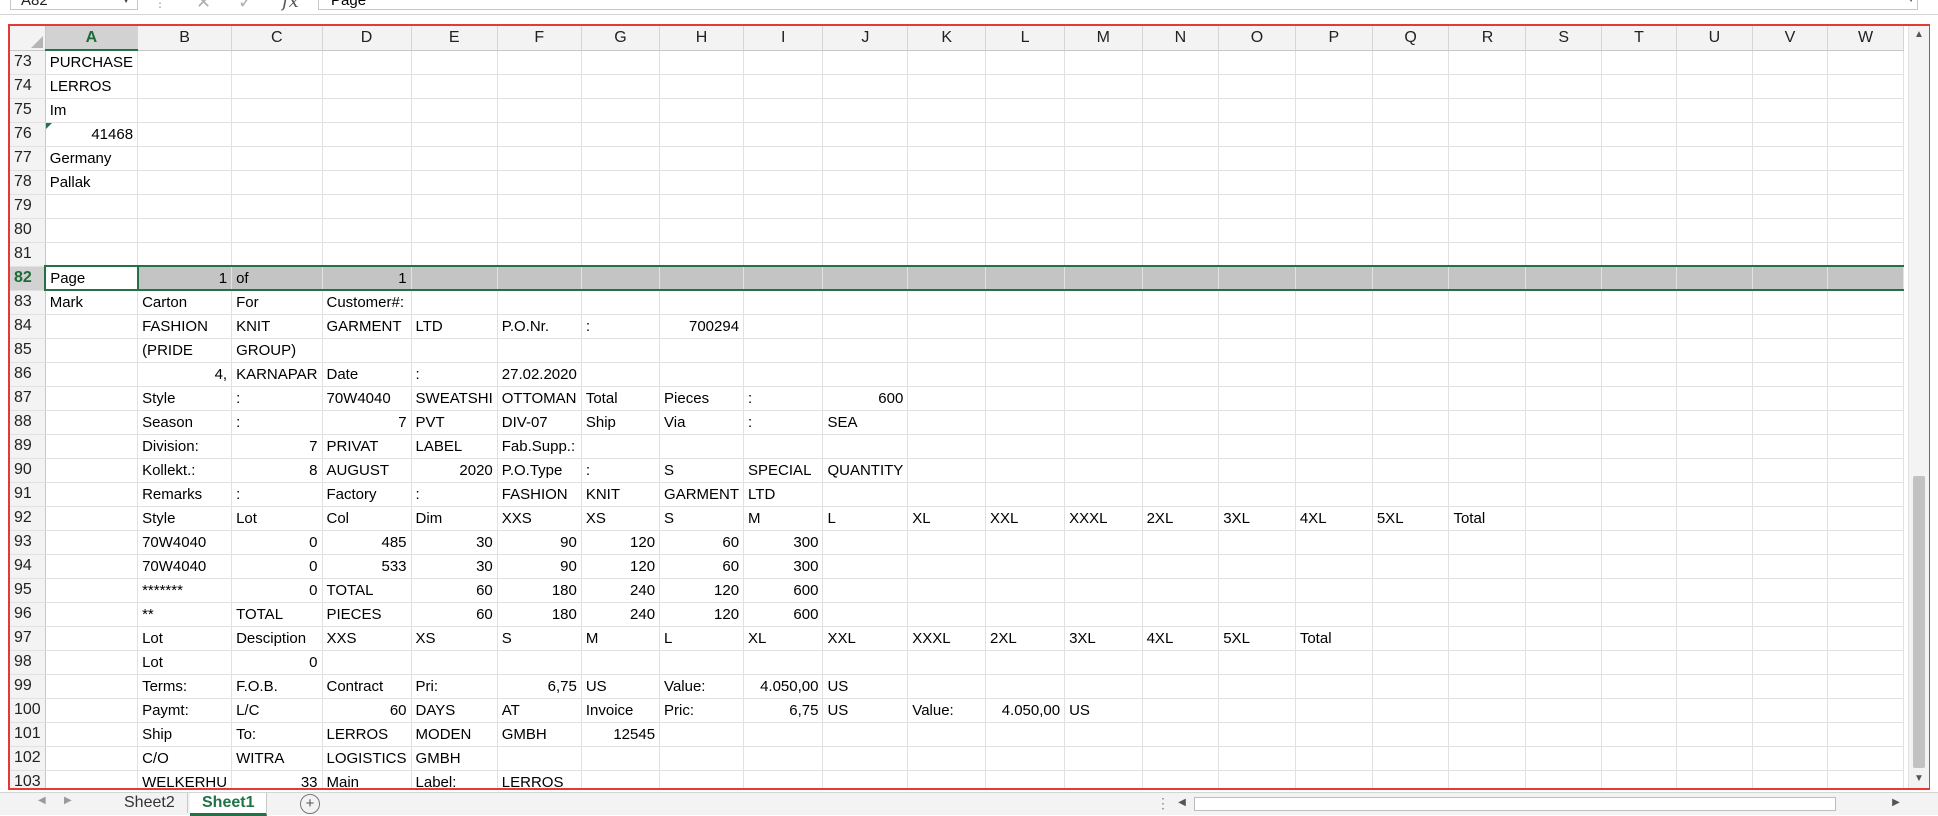  What do you see at coordinates (1334, 38) in the screenshot?
I see `column-header-p: P` at bounding box center [1334, 38].